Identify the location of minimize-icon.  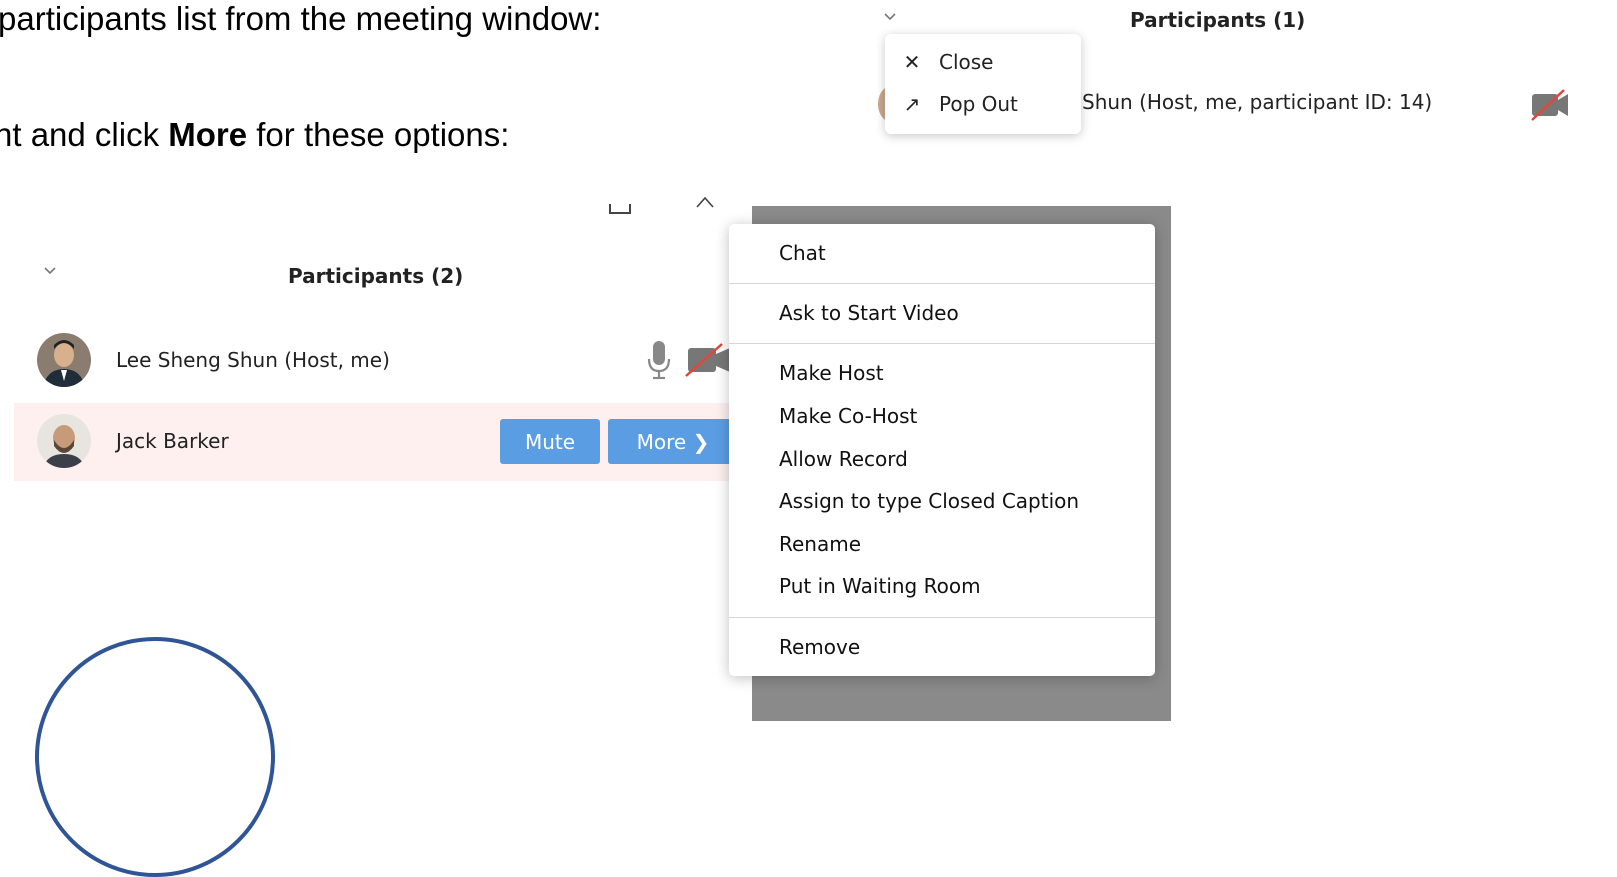
(620, 209).